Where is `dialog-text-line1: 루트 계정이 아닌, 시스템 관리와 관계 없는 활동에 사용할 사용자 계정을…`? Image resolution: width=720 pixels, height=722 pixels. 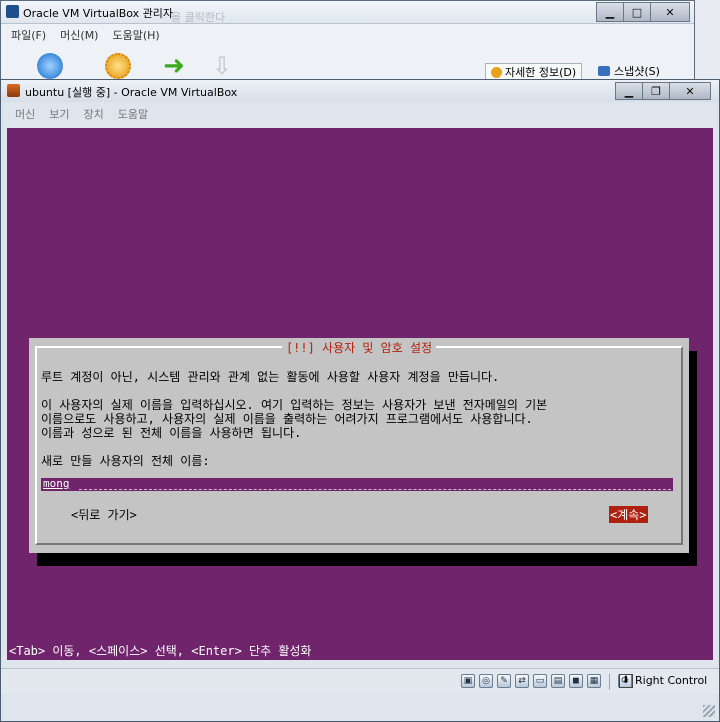
dialog-text-line1: 루트 계정이 아닌, 시스템 관리와 관계 없는 활동에 사용할 사용자 계정을… is located at coordinates (270, 377).